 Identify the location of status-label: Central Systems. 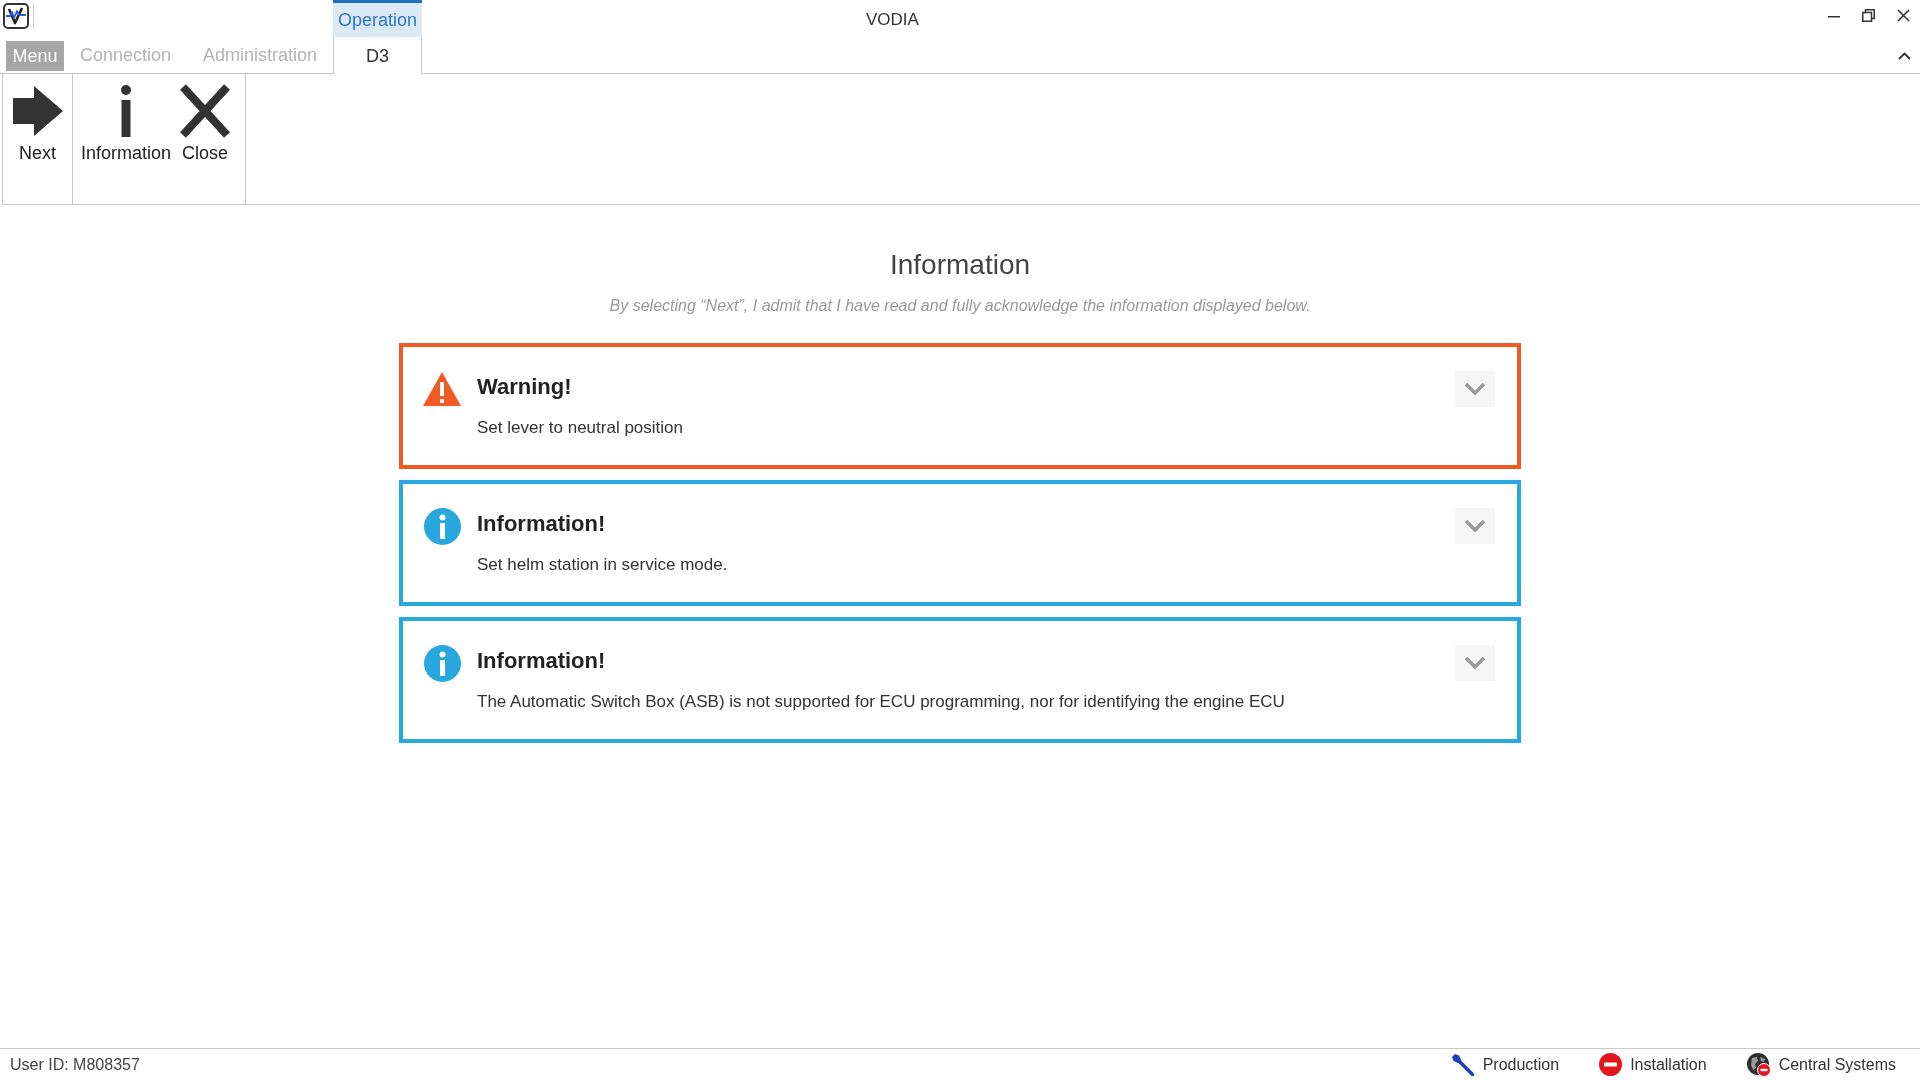
(1837, 1064).